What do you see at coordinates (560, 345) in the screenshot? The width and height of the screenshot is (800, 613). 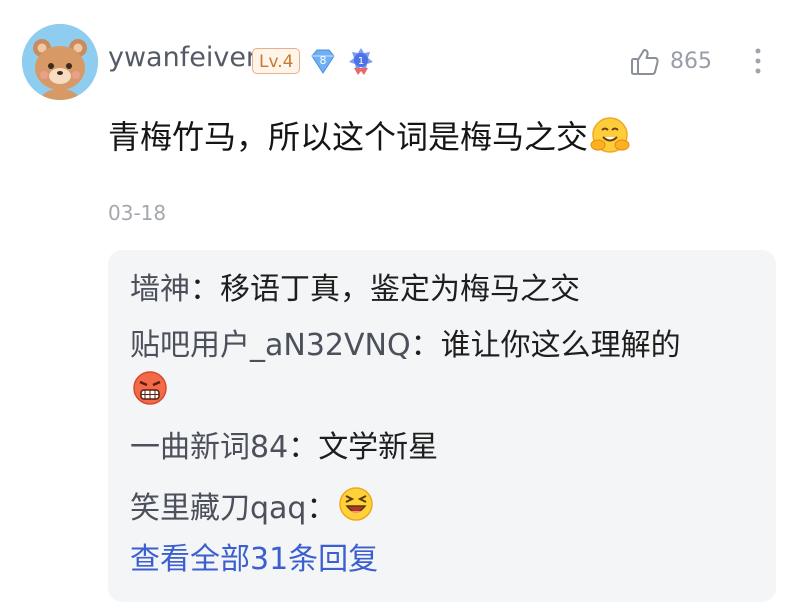 I see `reply-text: 谁让你这么理解的` at bounding box center [560, 345].